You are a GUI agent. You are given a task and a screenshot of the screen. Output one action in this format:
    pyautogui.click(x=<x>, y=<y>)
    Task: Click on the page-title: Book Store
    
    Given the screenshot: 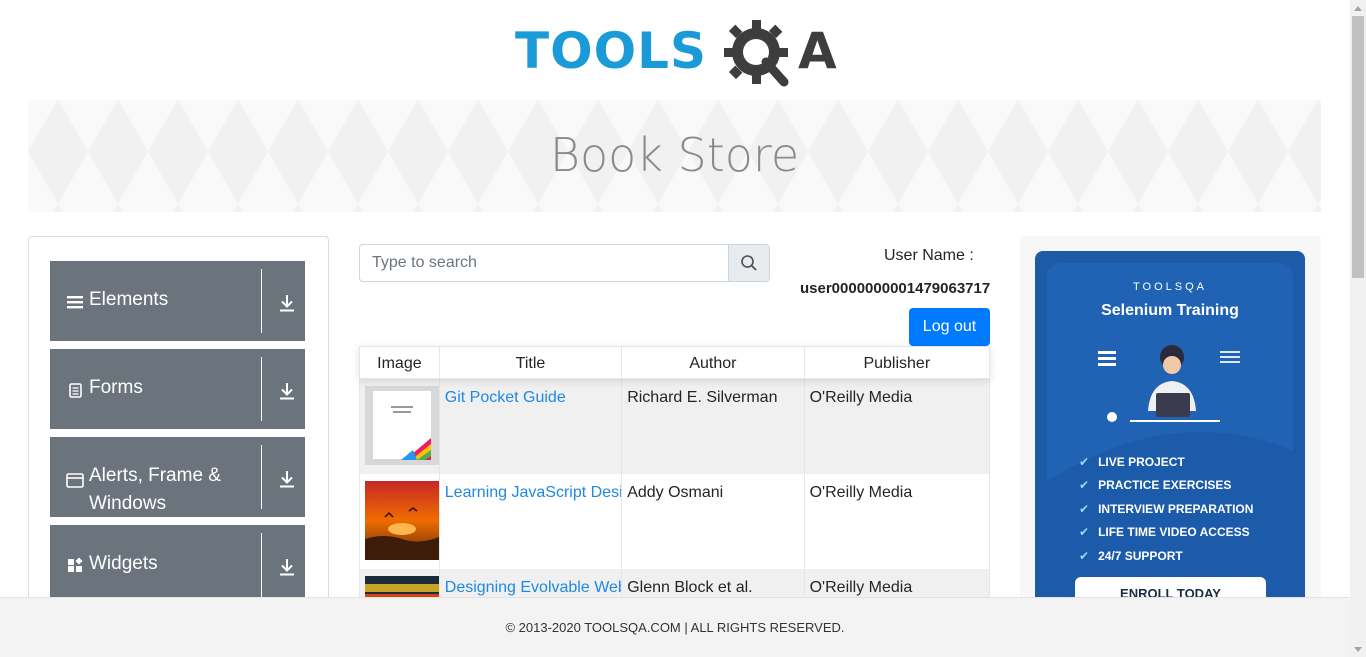 What is the action you would take?
    pyautogui.click(x=674, y=155)
    